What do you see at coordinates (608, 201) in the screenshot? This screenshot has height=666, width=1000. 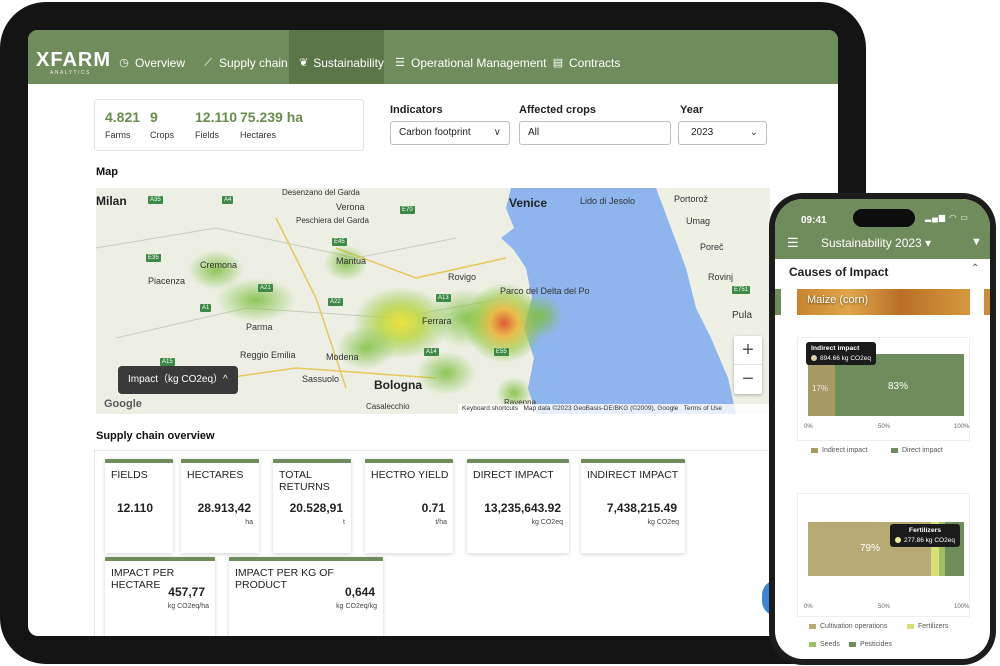 I see `map-place-label: Lido di Jesolo` at bounding box center [608, 201].